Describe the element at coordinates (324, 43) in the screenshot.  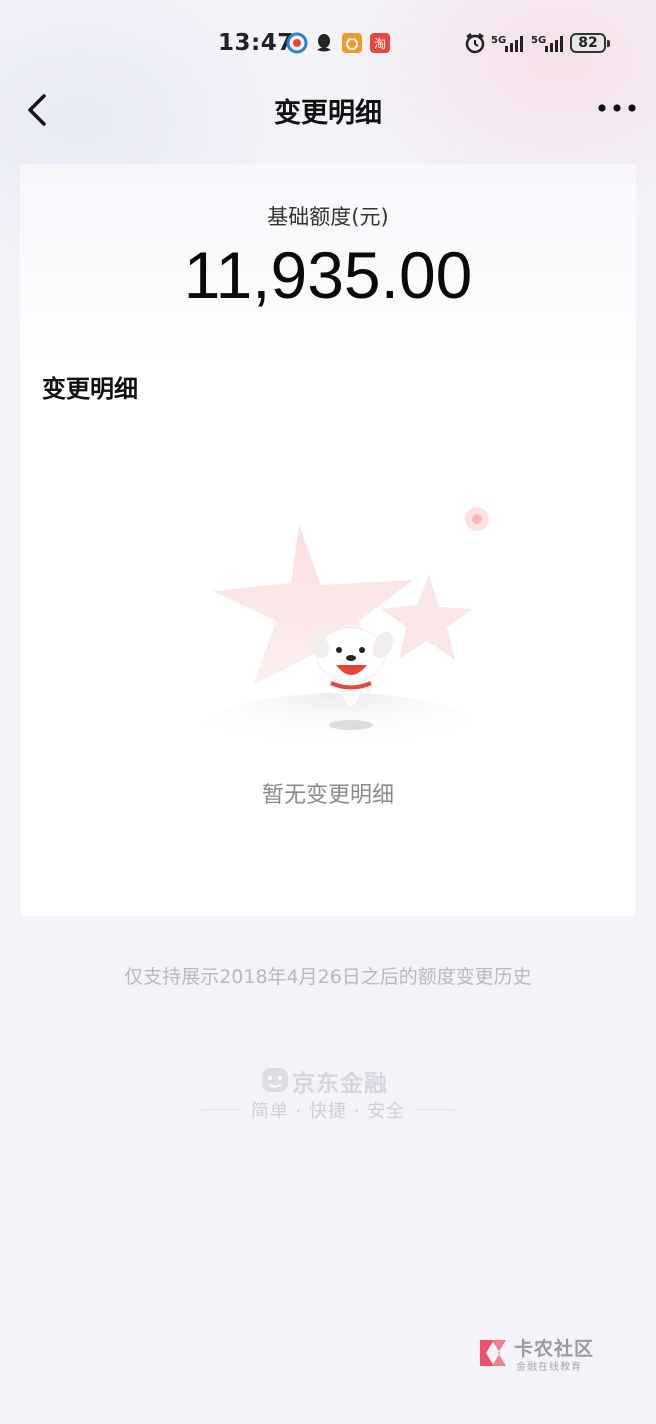
I see `qq-icon` at that location.